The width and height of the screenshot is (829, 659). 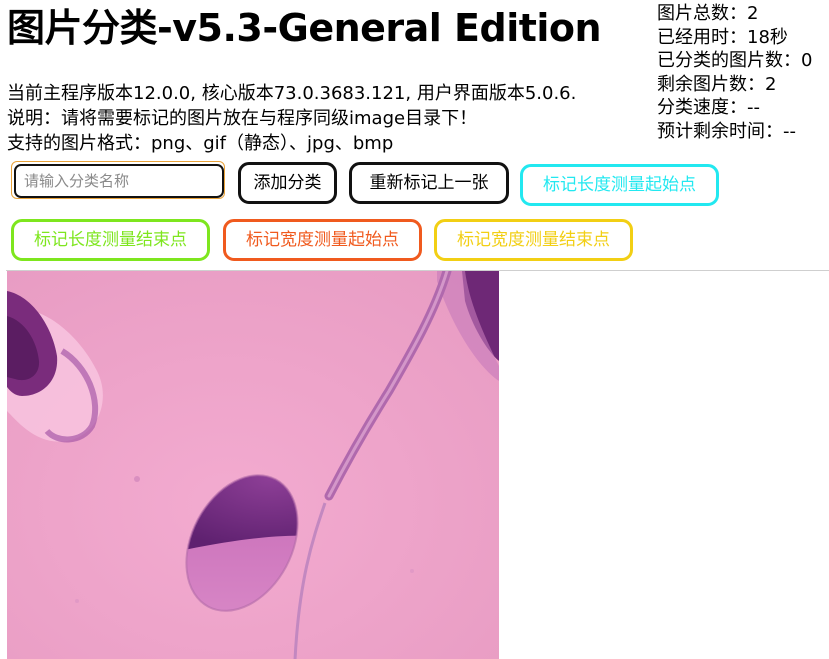 I want to click on mark-width-start-button: 标记宽度测量起始点, so click(x=322, y=240).